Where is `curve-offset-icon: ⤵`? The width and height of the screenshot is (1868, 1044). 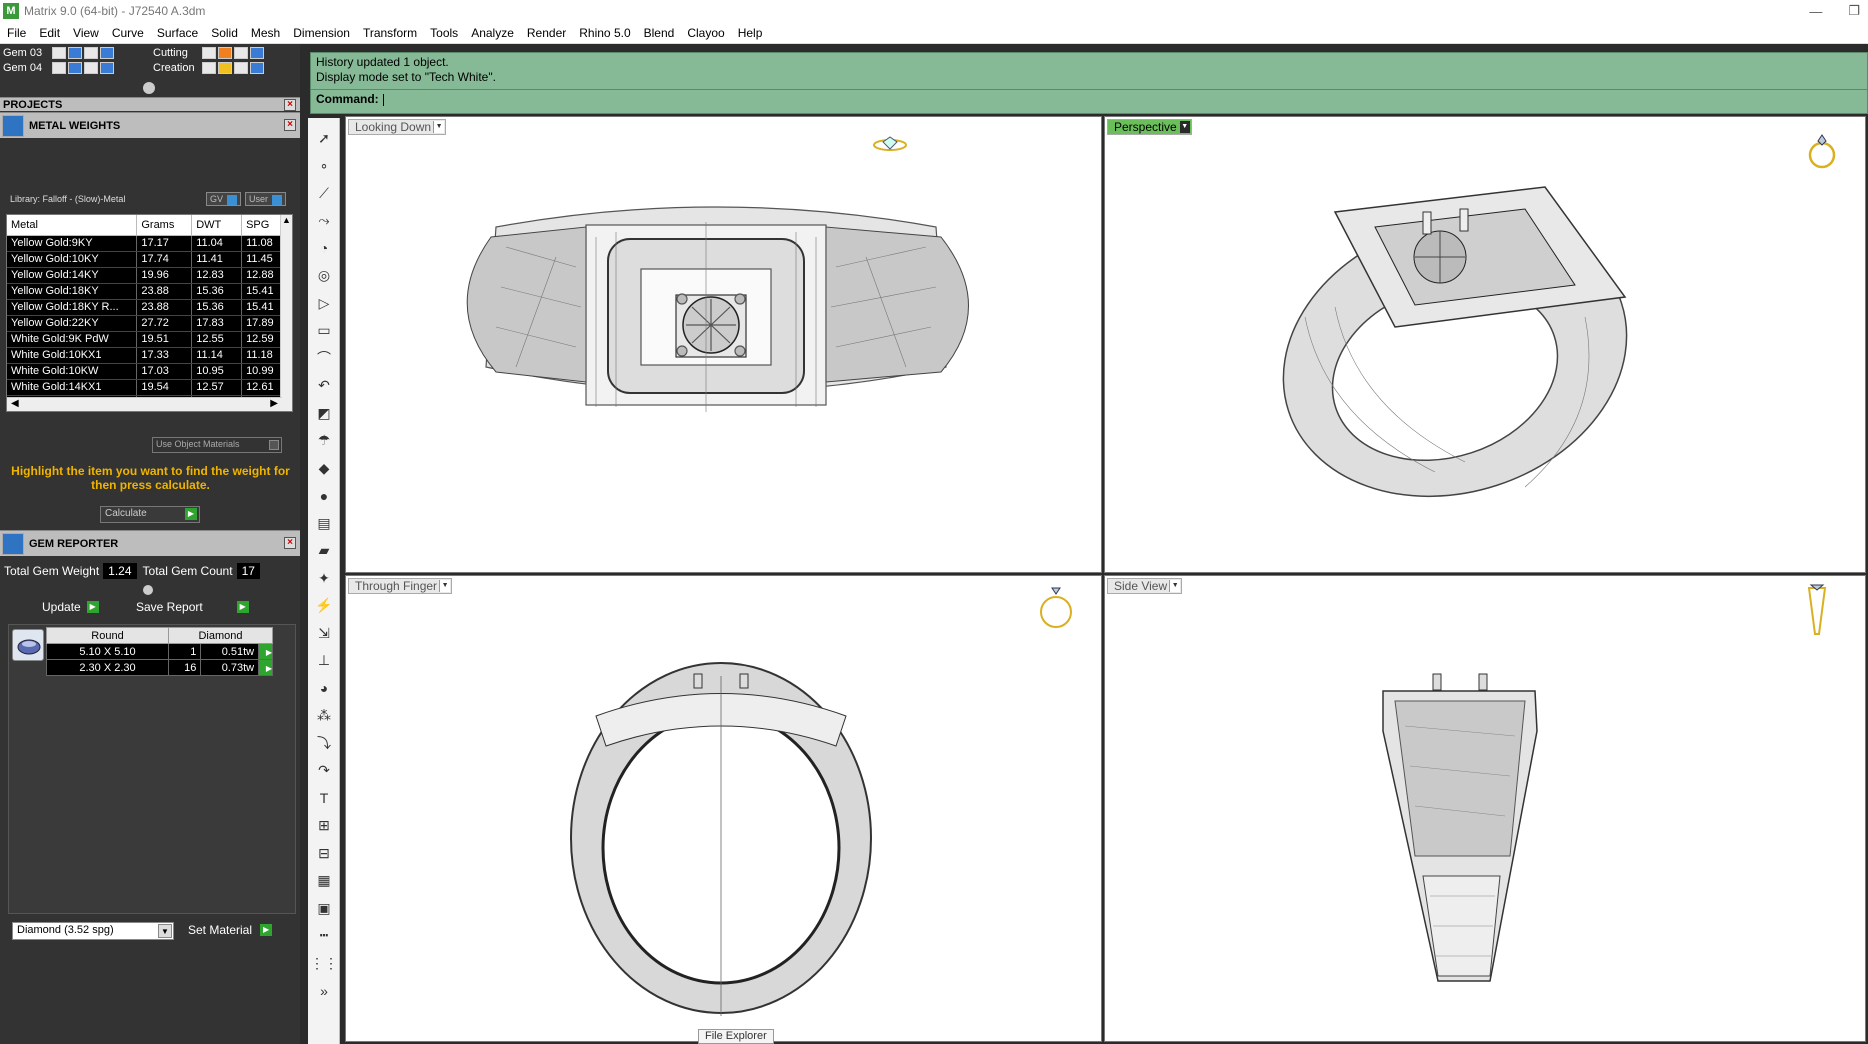
curve-offset-icon: ⤵ is located at coordinates (324, 743).